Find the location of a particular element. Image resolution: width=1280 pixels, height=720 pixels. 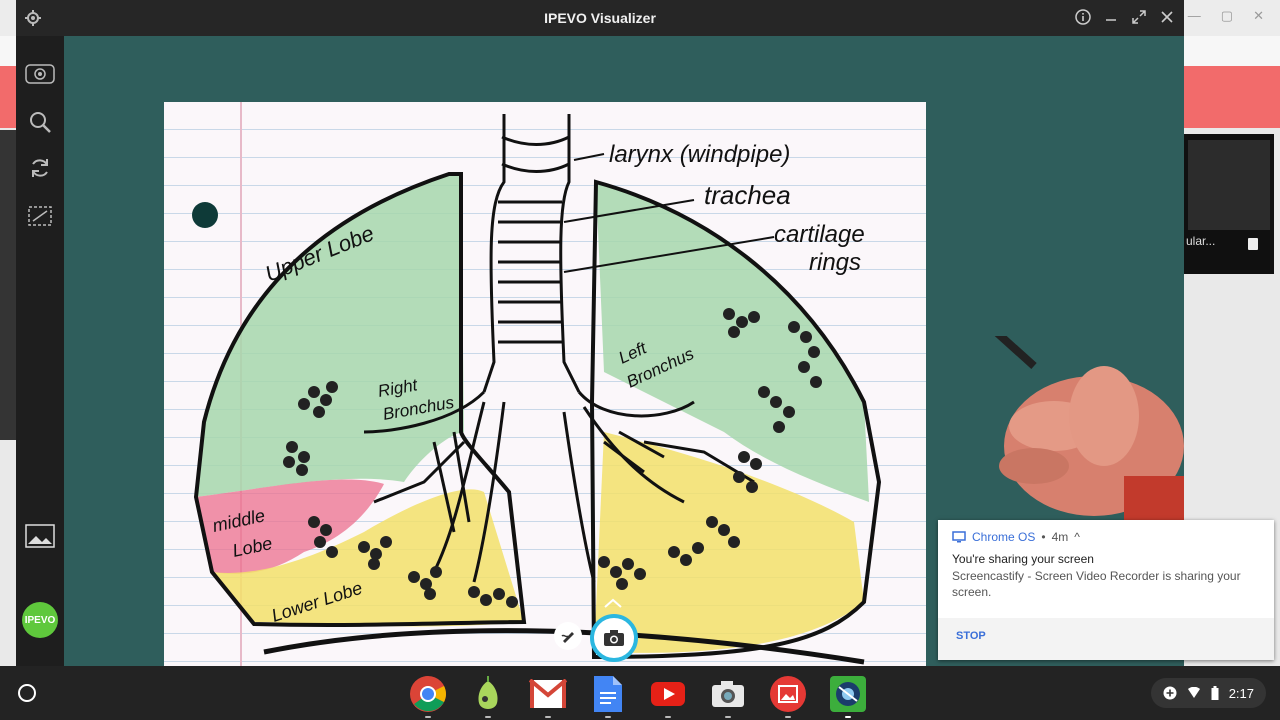

zoom-search-icon is located at coordinates (40, 122).